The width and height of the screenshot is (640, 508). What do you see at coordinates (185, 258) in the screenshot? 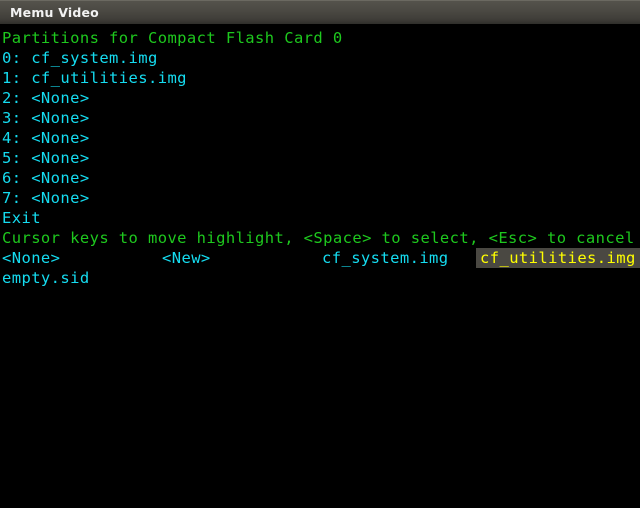
I see `choice-new: <New>` at bounding box center [185, 258].